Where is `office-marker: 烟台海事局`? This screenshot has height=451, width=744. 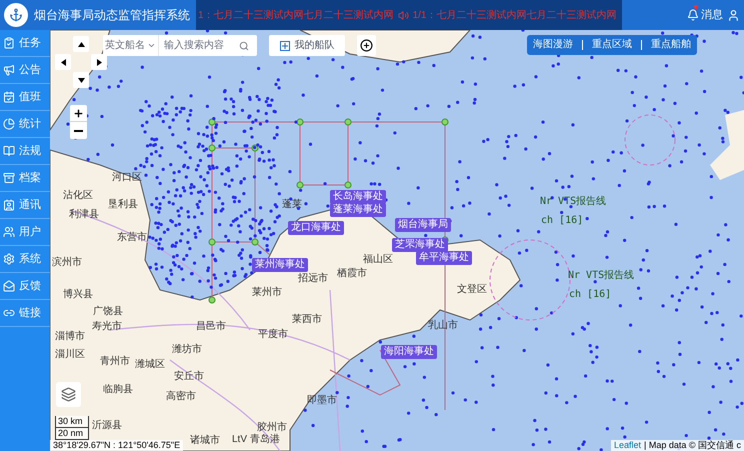
office-marker: 烟台海事局 is located at coordinates (423, 225).